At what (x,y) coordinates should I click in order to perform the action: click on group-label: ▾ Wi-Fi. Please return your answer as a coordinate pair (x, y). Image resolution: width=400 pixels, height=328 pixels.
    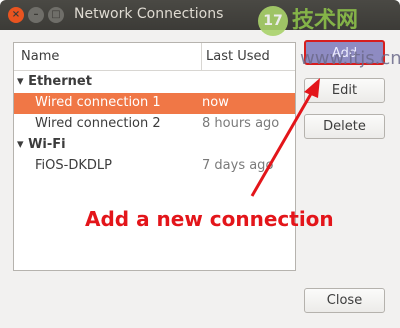
    Looking at the image, I should click on (41, 144).